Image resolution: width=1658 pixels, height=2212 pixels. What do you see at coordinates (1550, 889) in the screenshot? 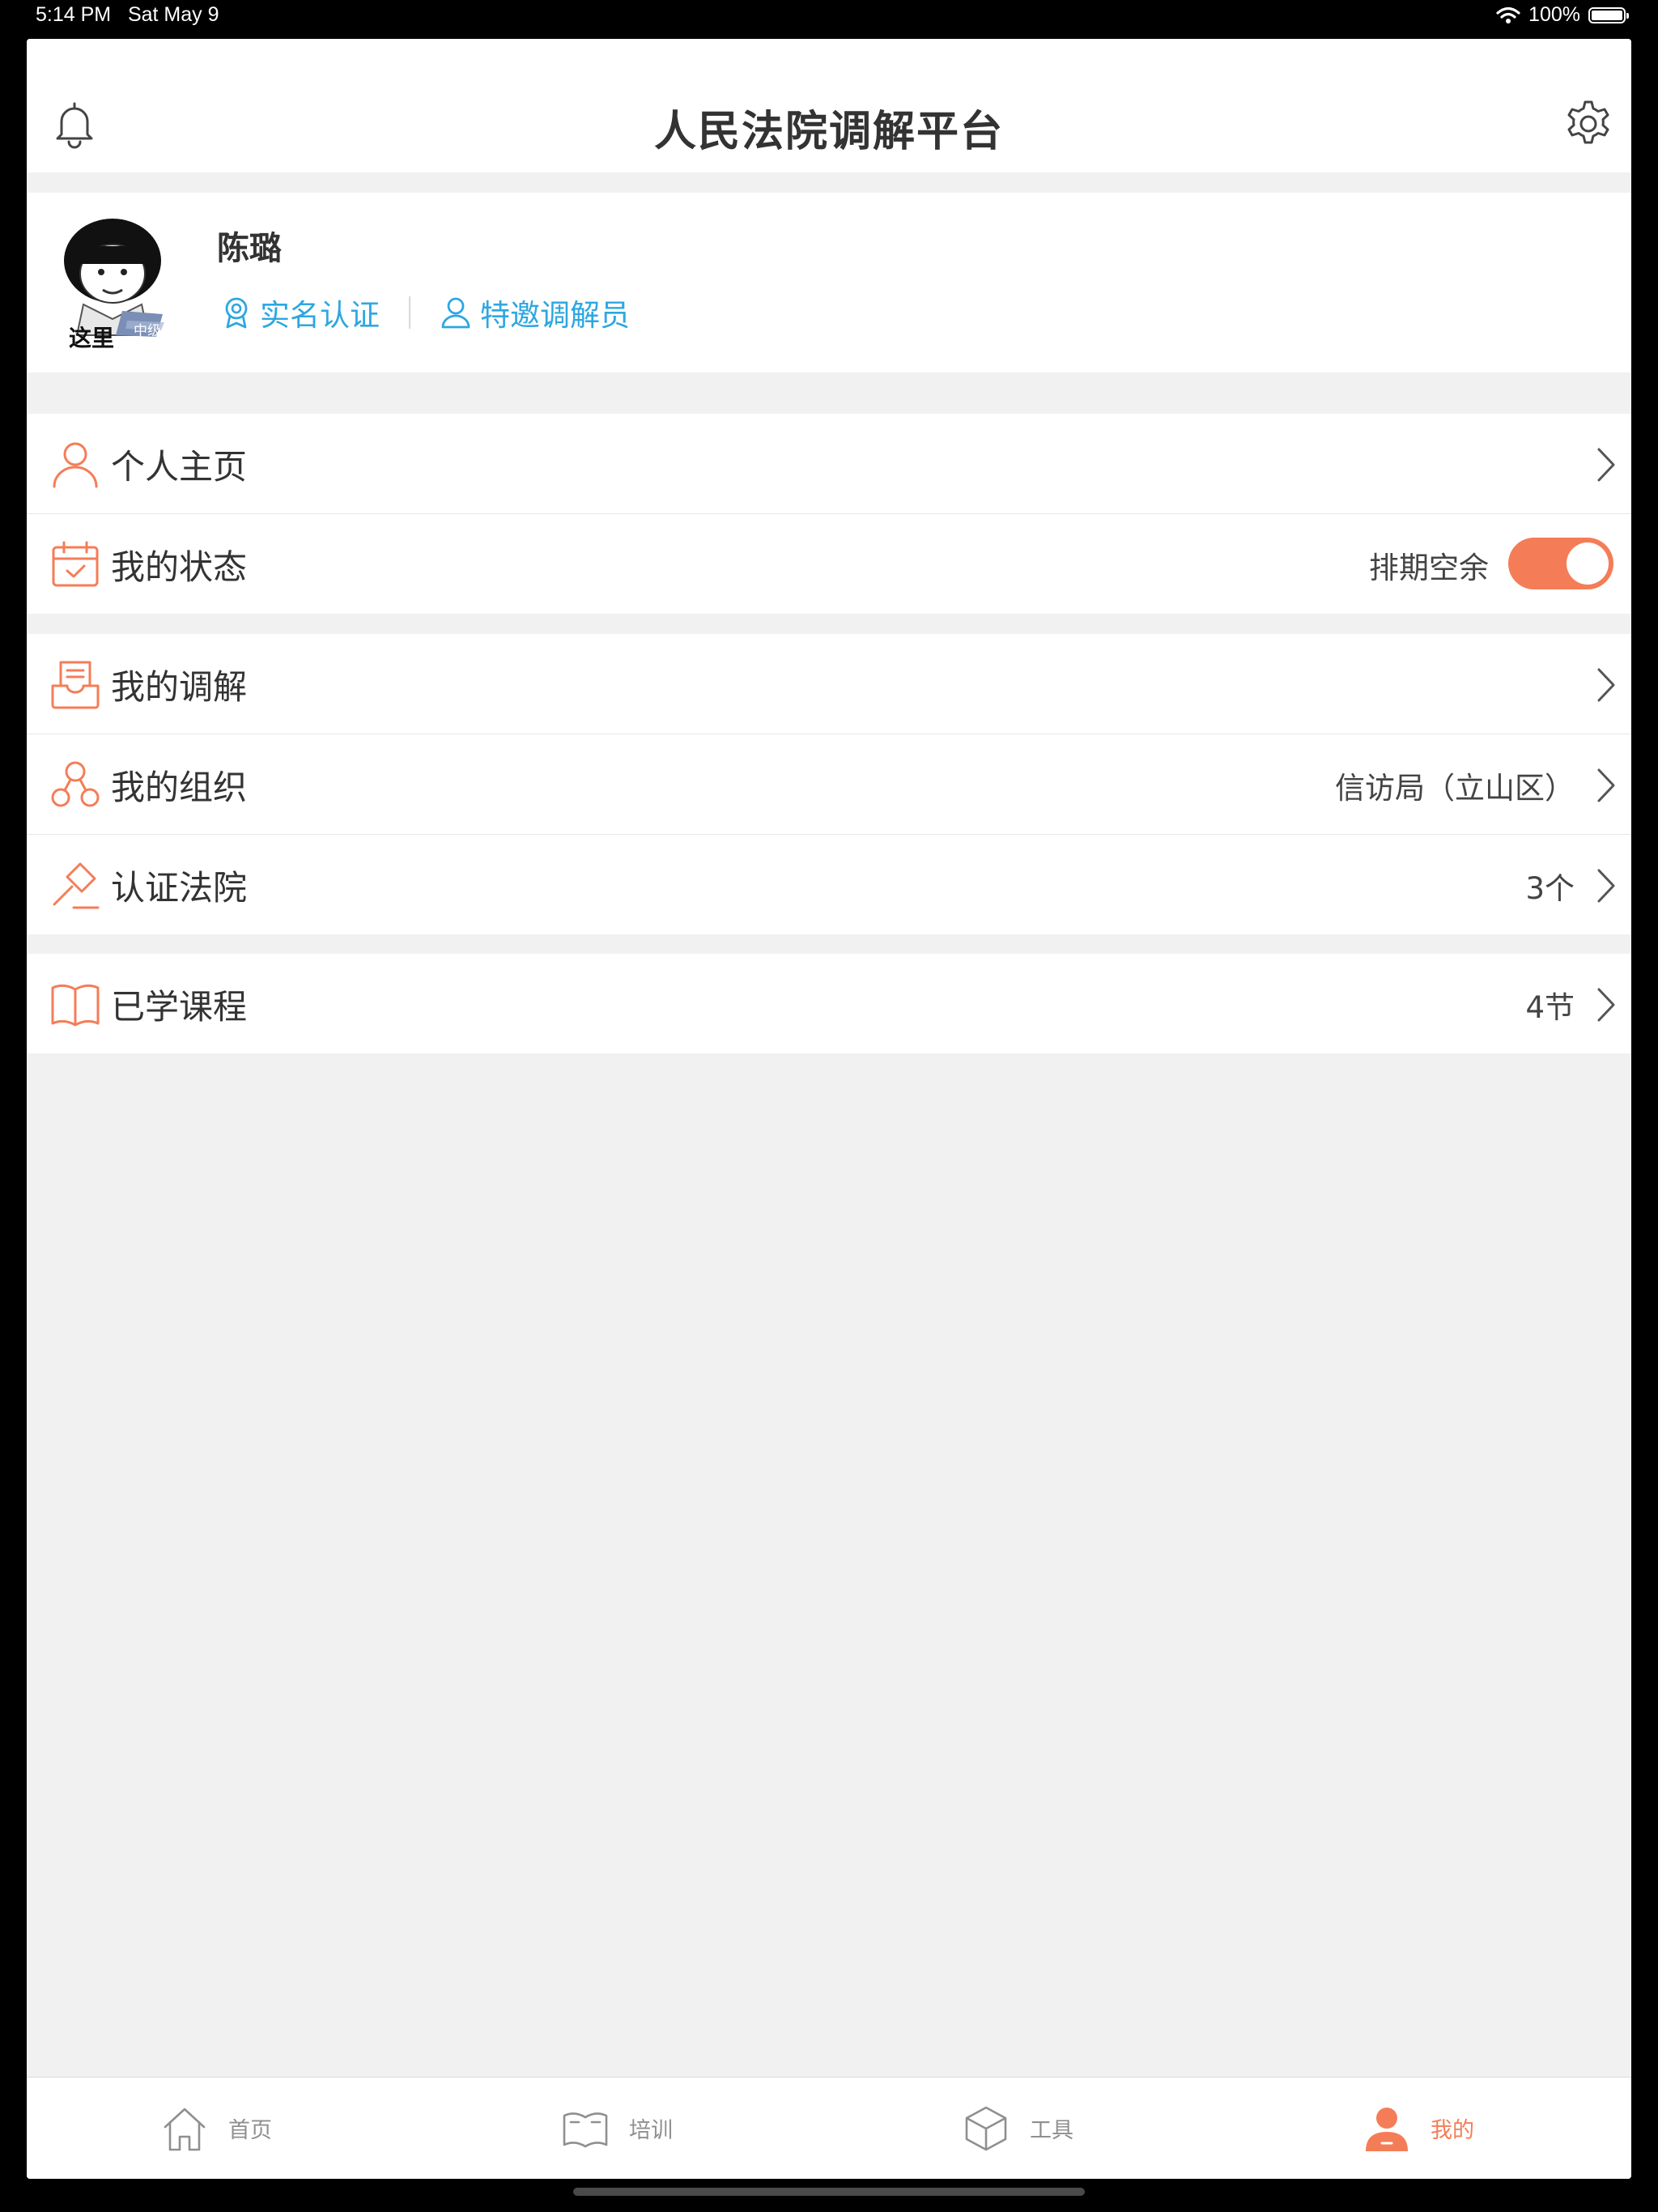
I see `courts-count: 3个` at bounding box center [1550, 889].